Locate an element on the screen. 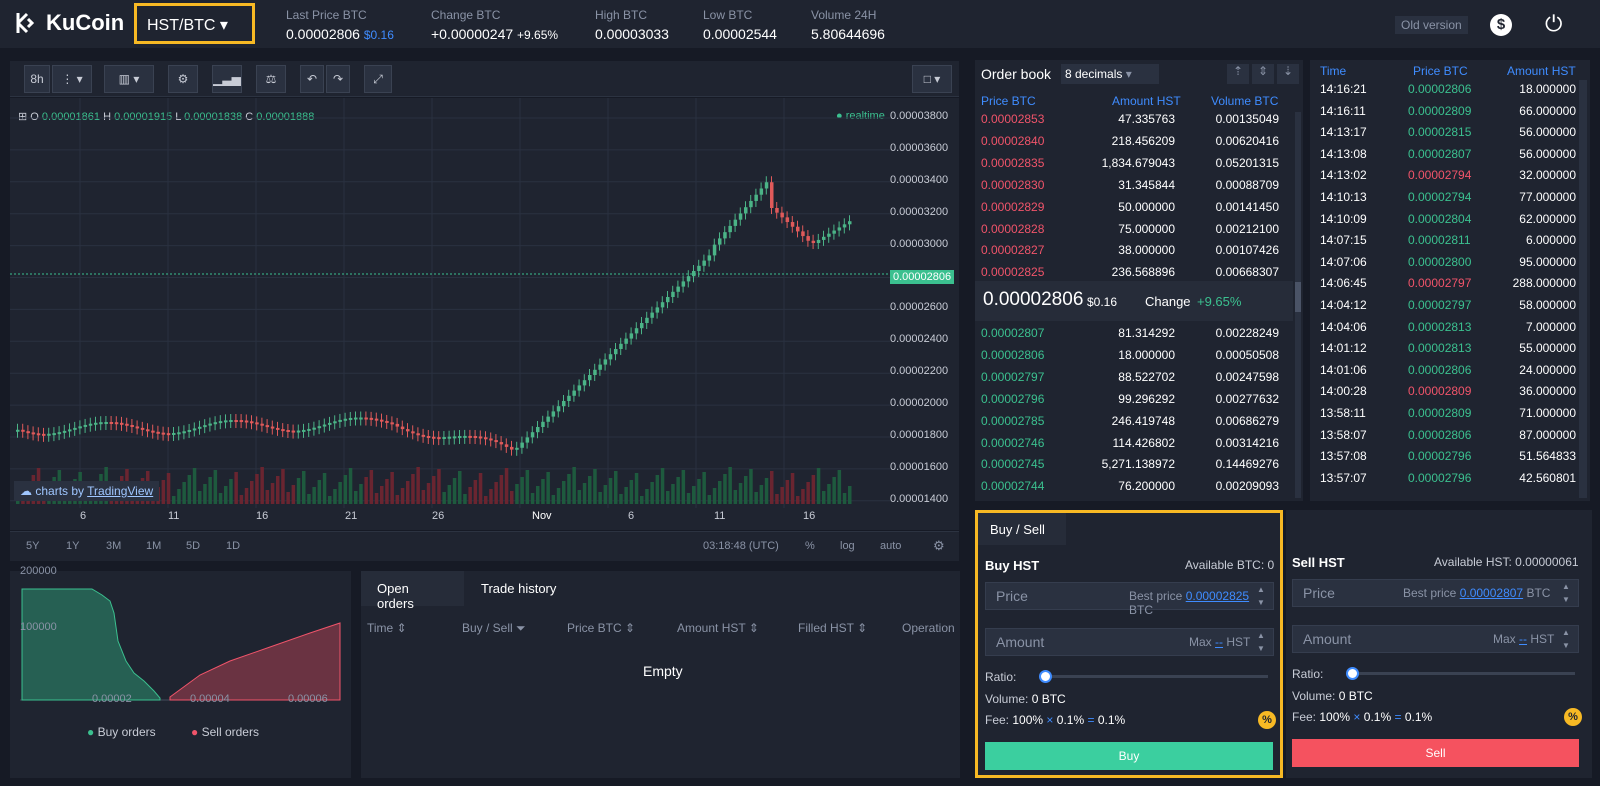  buy-price-input: Price Best price 0.00002825 BTC ▲ ▼ is located at coordinates (1129, 599).